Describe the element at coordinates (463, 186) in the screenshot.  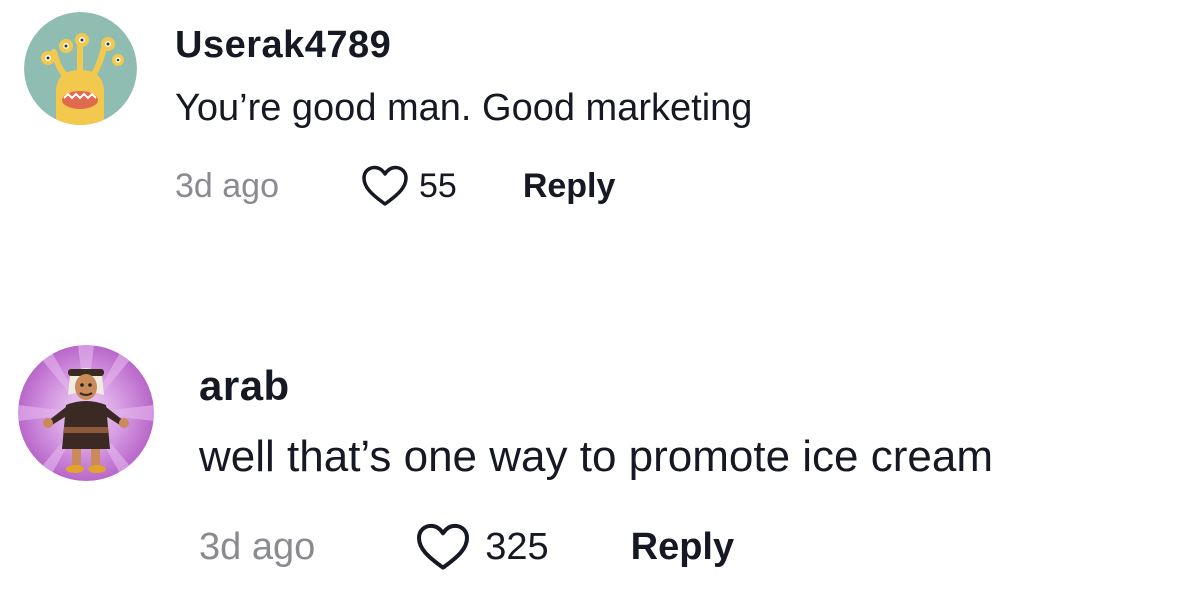
I see `comment-meta: 3d ago 55 Reply` at that location.